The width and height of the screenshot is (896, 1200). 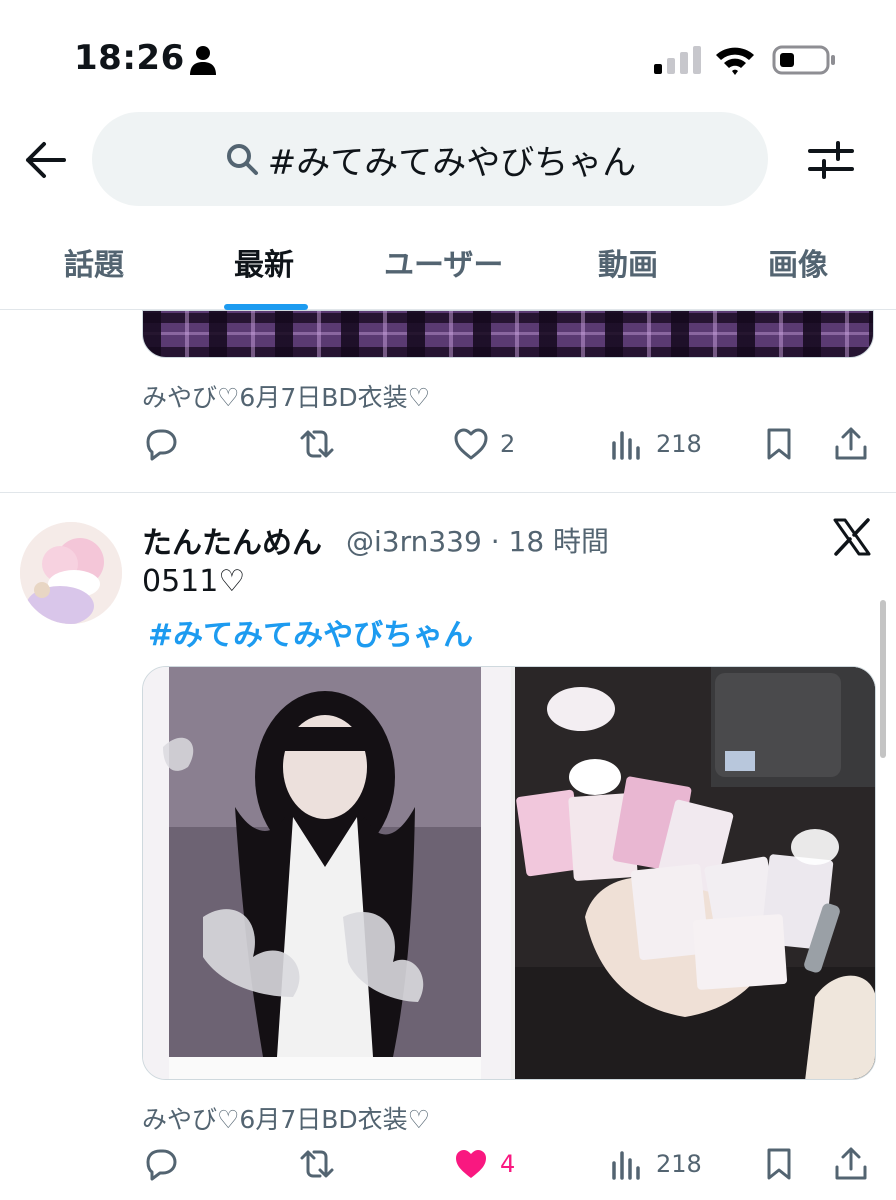 I want to click on tab-videos: 動画, so click(x=628, y=262).